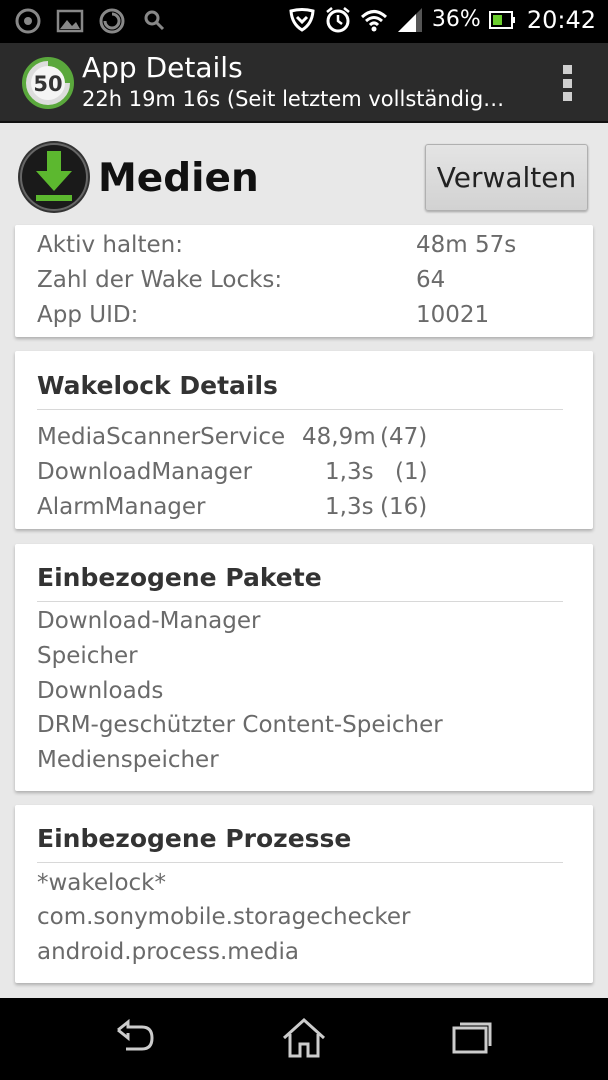  I want to click on wakelock-name: MediaScannerService, so click(161, 437).